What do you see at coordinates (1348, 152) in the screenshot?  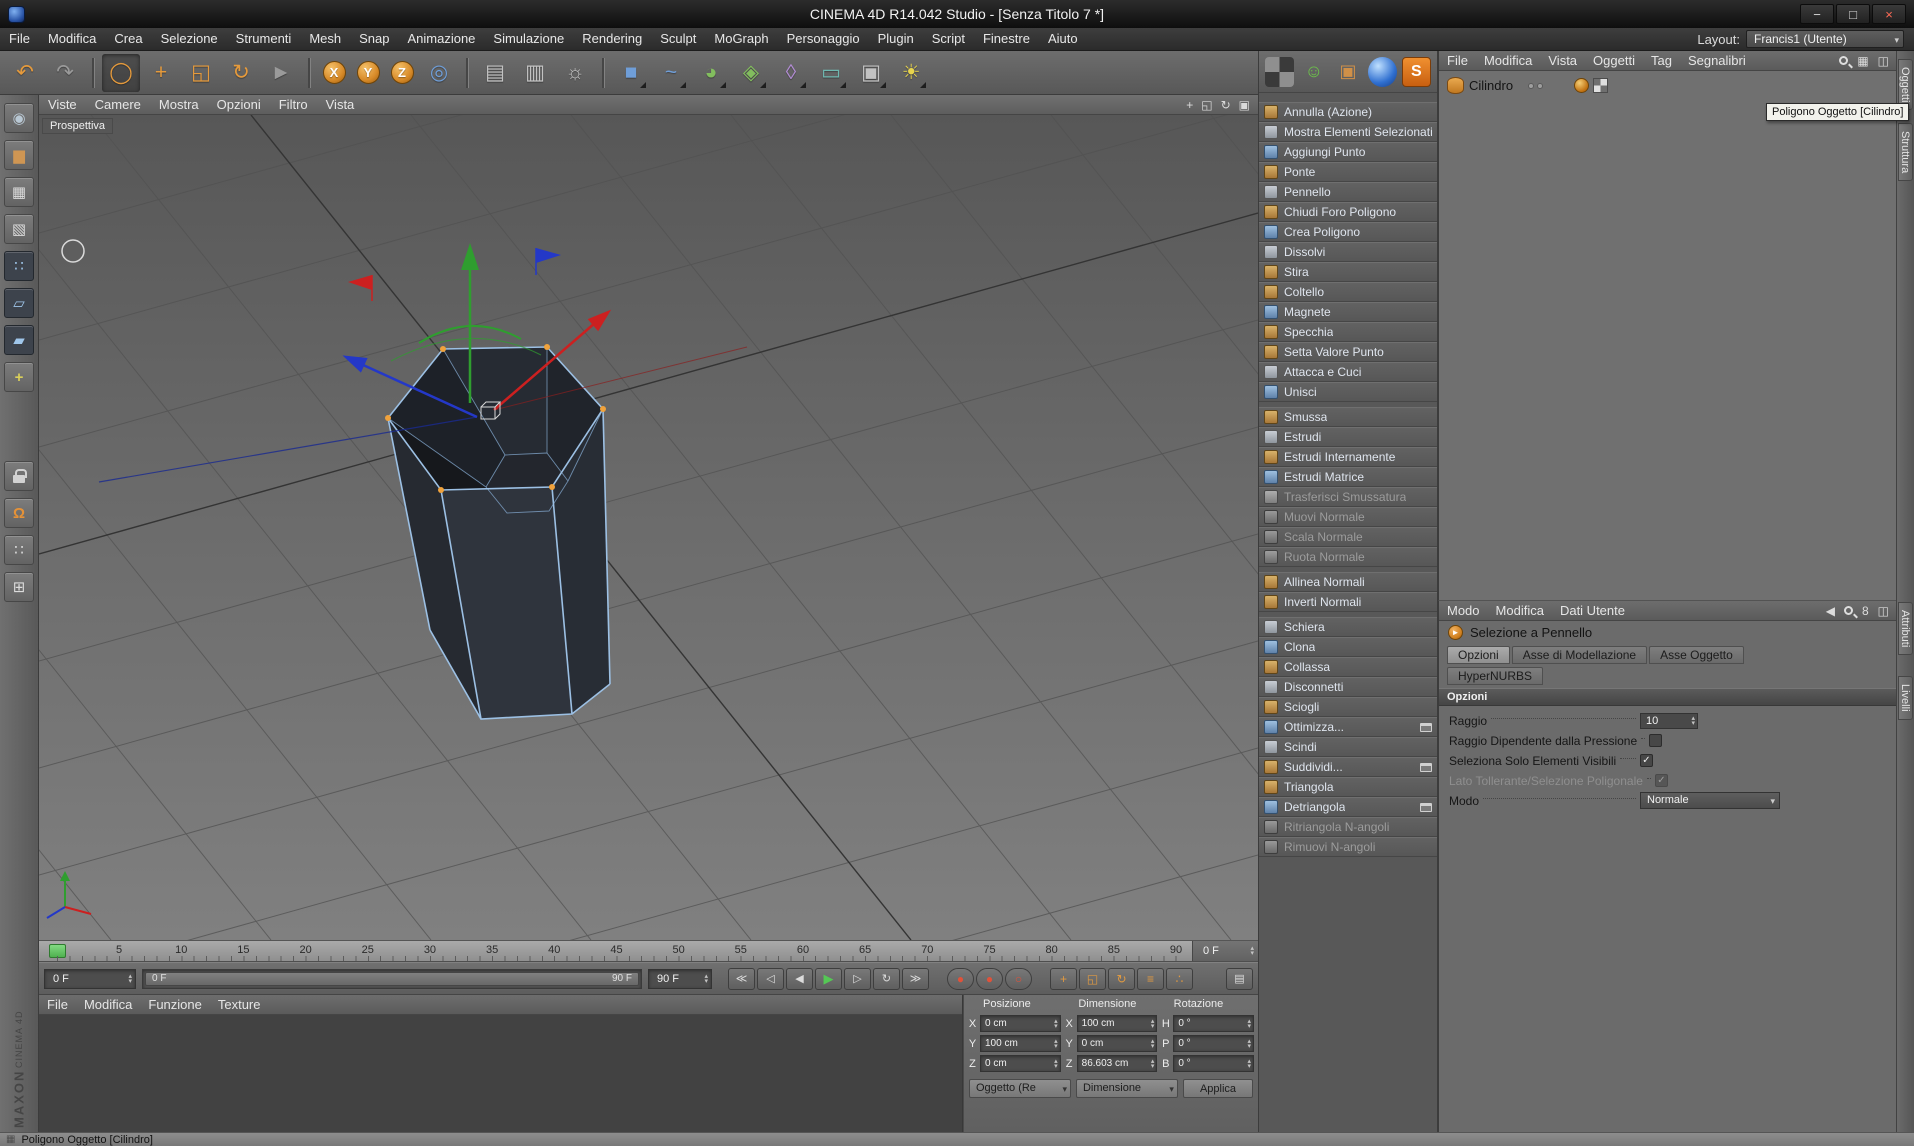 I see `command-item: Aggiungi Punto` at bounding box center [1348, 152].